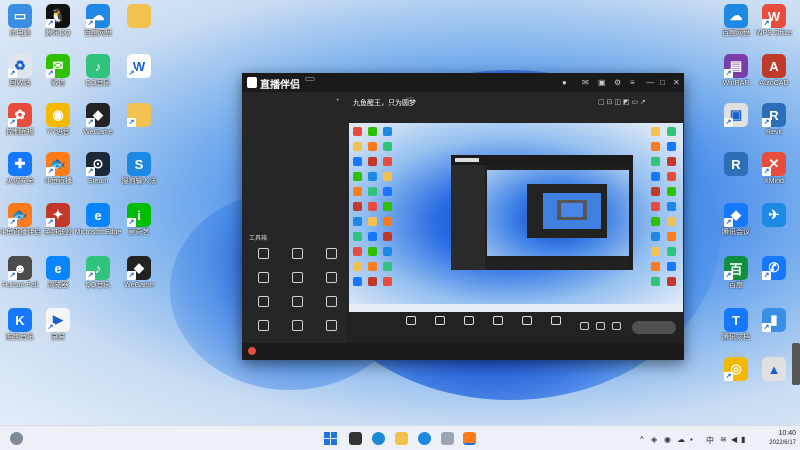  What do you see at coordinates (774, 433) in the screenshot?
I see `clock-time: 10:40` at bounding box center [774, 433].